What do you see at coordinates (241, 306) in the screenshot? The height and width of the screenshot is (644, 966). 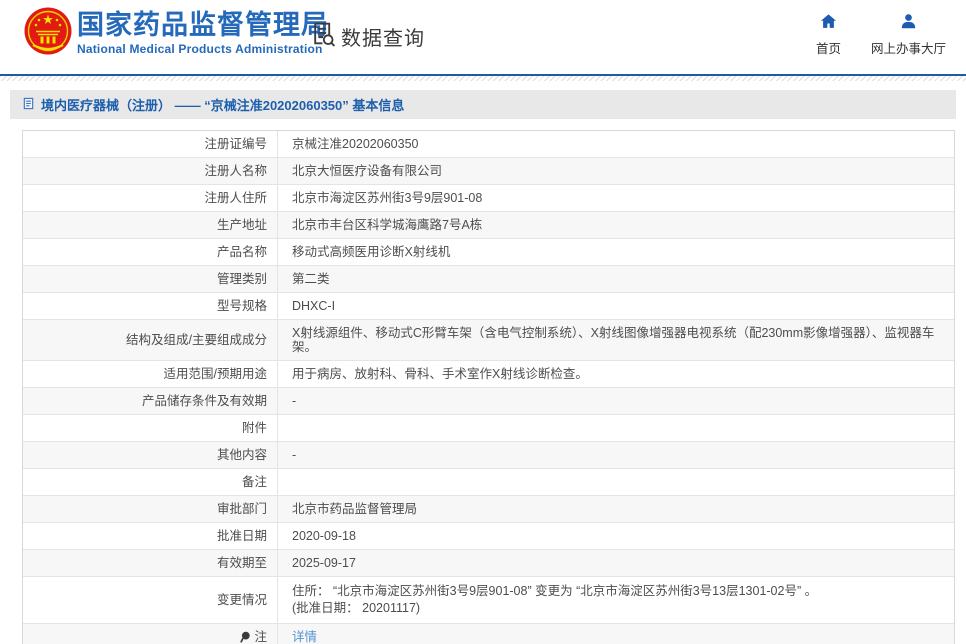 I see `row-label-text: 型号规格` at bounding box center [241, 306].